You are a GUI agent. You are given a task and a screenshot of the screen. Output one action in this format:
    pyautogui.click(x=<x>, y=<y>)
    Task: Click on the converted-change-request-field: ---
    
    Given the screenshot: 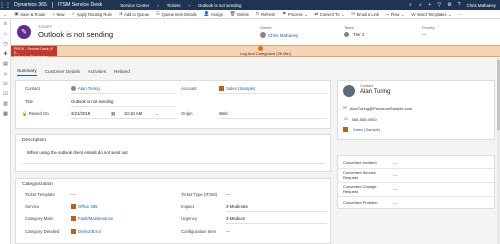 What is the action you would take?
    pyautogui.click(x=395, y=188)
    